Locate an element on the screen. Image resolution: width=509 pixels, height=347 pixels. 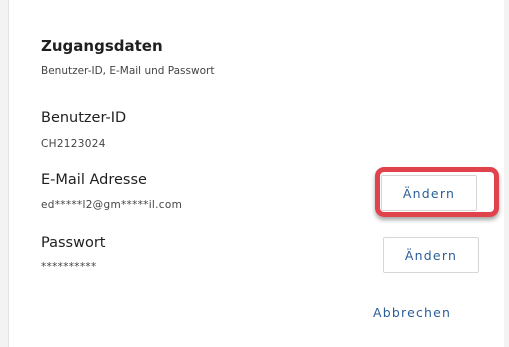
email-label: E-Mail Adresse is located at coordinates (94, 180).